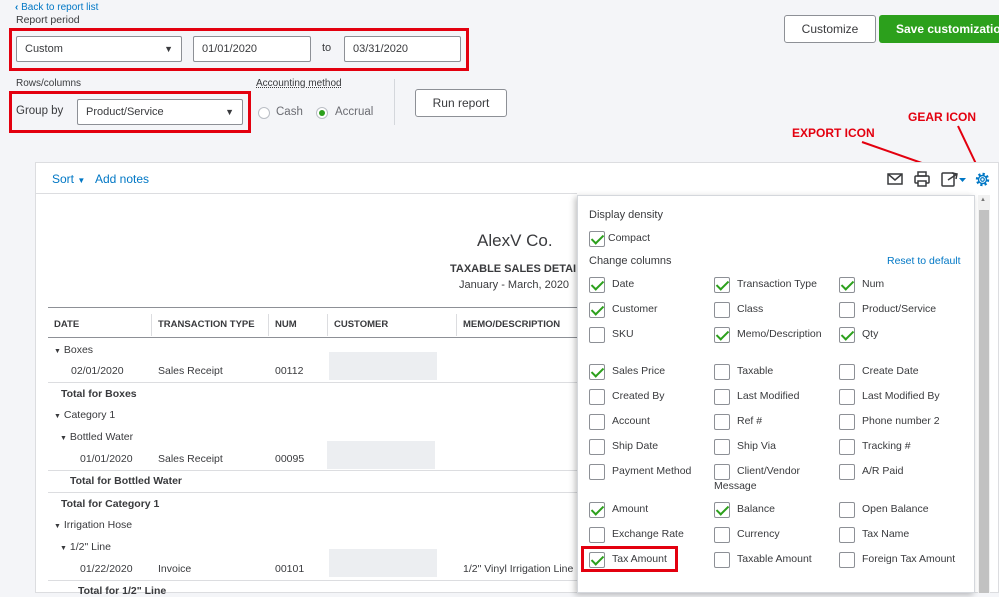  What do you see at coordinates (511, 324) in the screenshot?
I see `column-header-memo: MEMO/DESCRIPTION` at bounding box center [511, 324].